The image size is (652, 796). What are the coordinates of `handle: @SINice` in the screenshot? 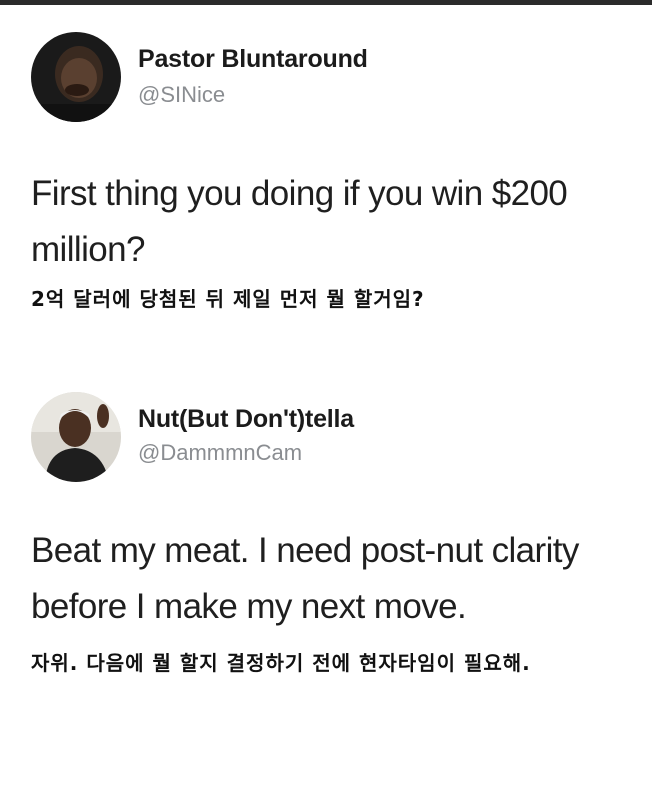 It's located at (181, 95).